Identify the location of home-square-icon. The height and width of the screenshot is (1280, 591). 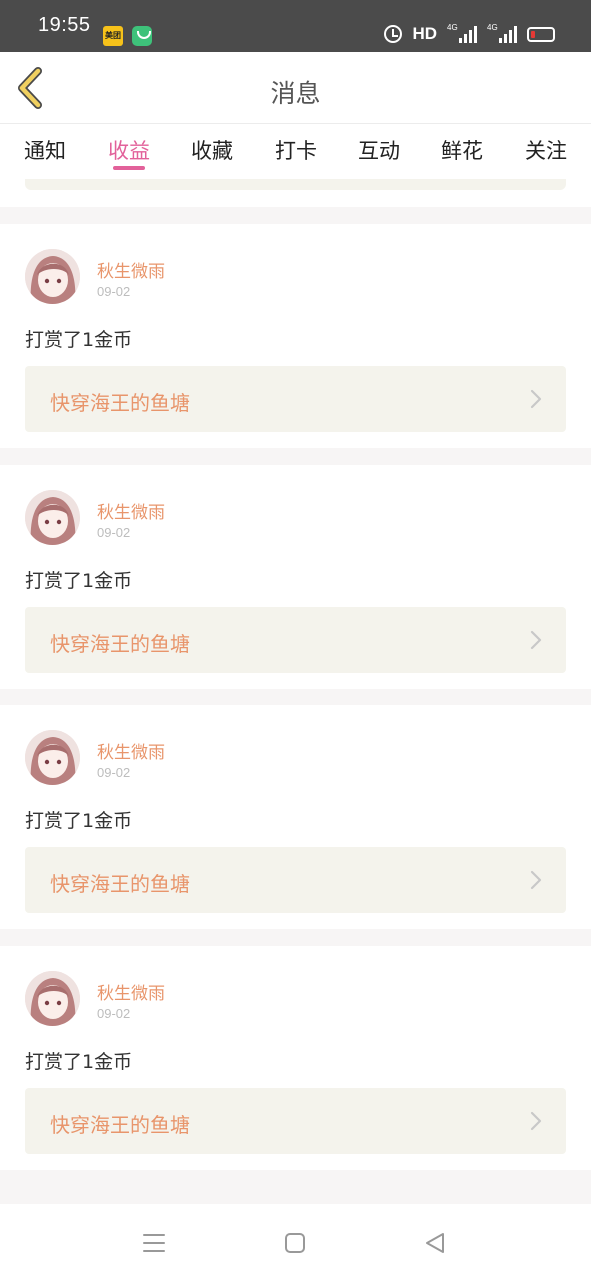
(295, 1243).